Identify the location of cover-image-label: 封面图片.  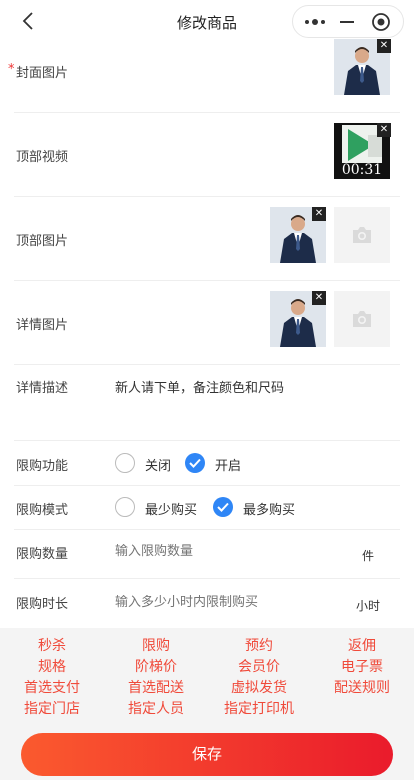
(42, 73).